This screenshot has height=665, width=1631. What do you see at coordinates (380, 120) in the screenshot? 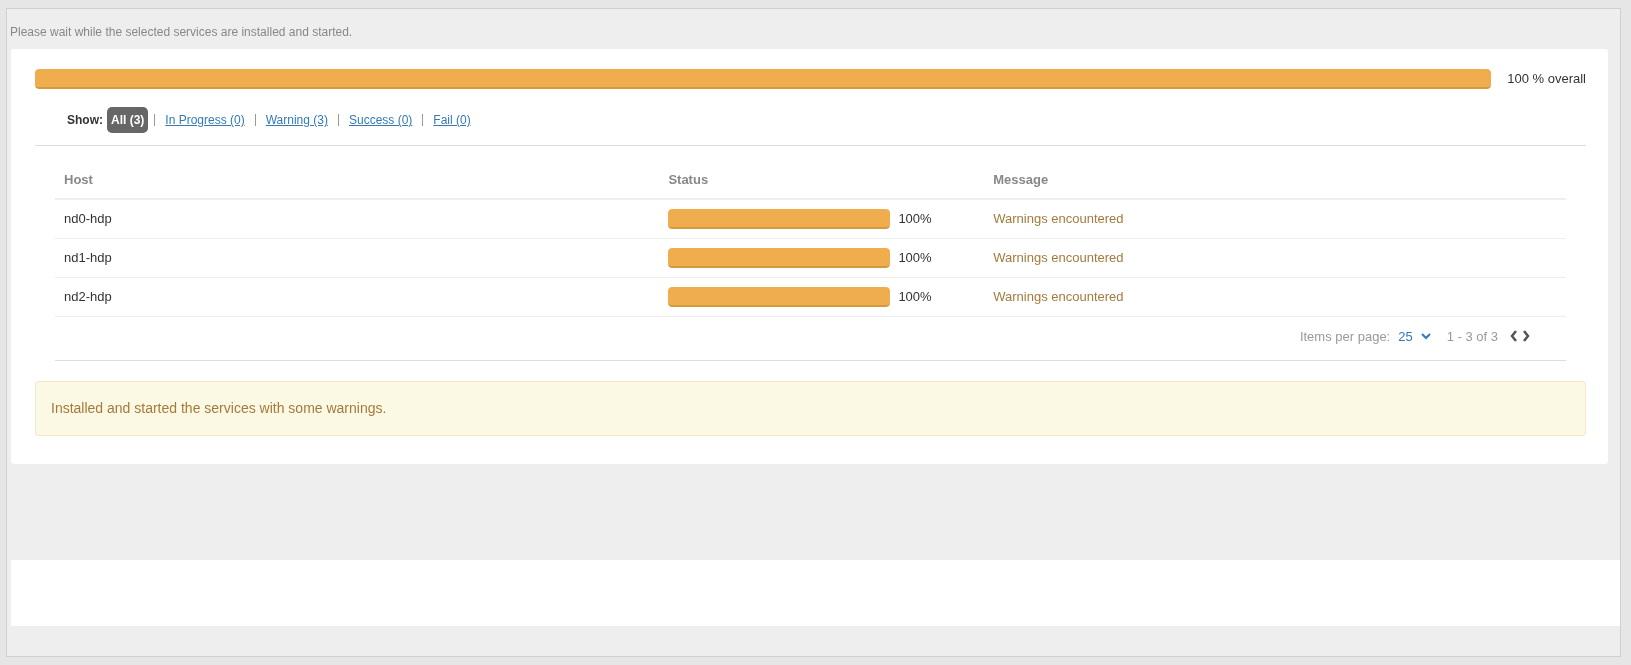
I see `filter-link: Success (0)` at bounding box center [380, 120].